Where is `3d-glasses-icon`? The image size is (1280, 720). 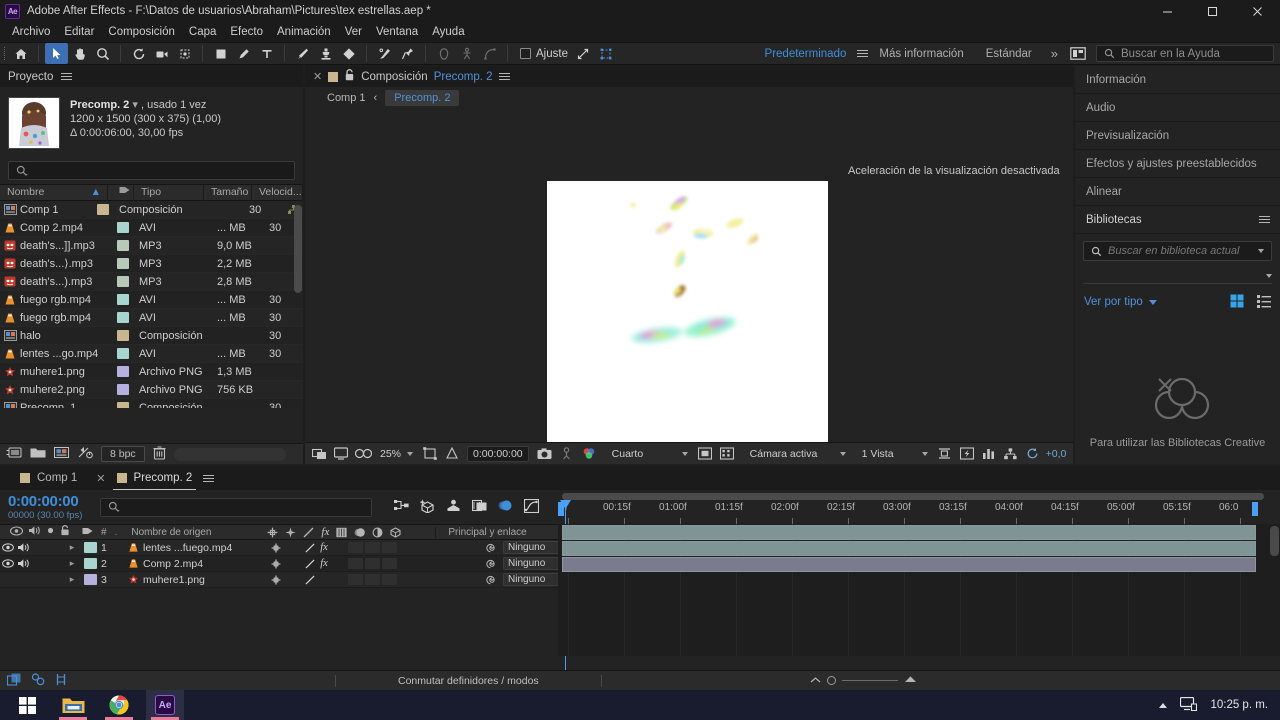
3d-glasses-icon is located at coordinates (363, 454).